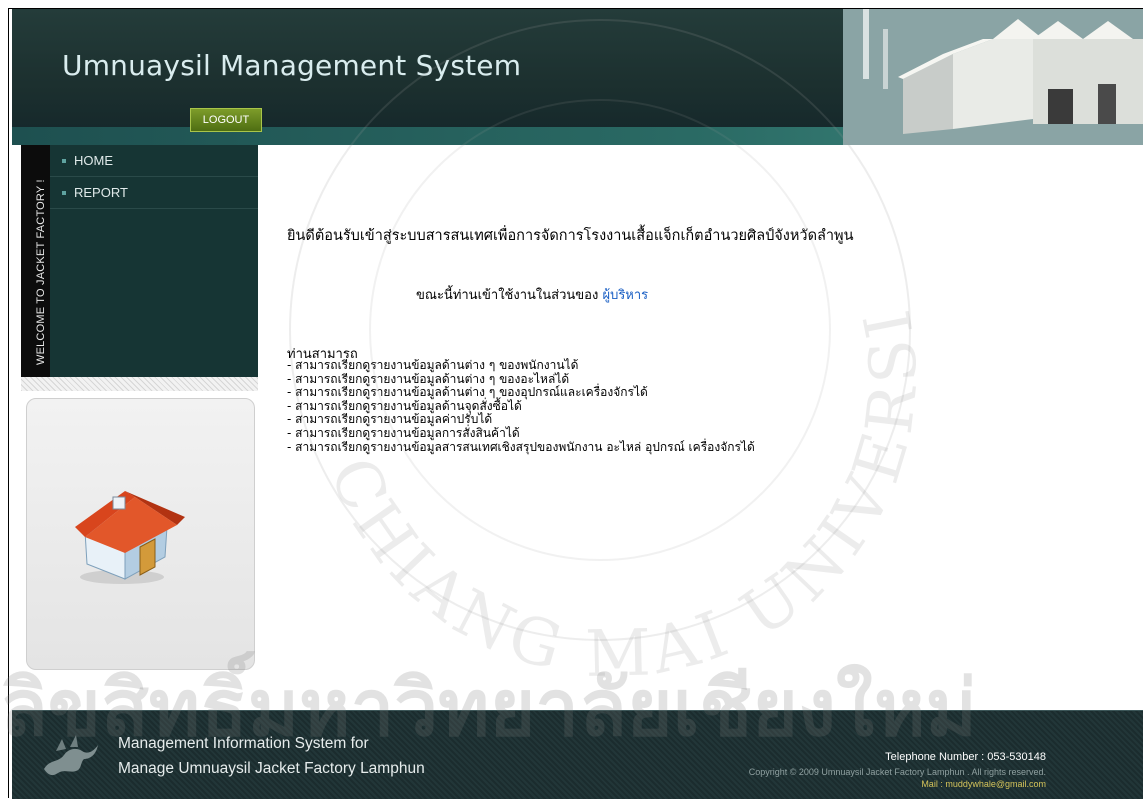 This screenshot has width=1143, height=799. What do you see at coordinates (983, 784) in the screenshot?
I see `footer-mail: Mail : muddywhale@gmail.com` at bounding box center [983, 784].